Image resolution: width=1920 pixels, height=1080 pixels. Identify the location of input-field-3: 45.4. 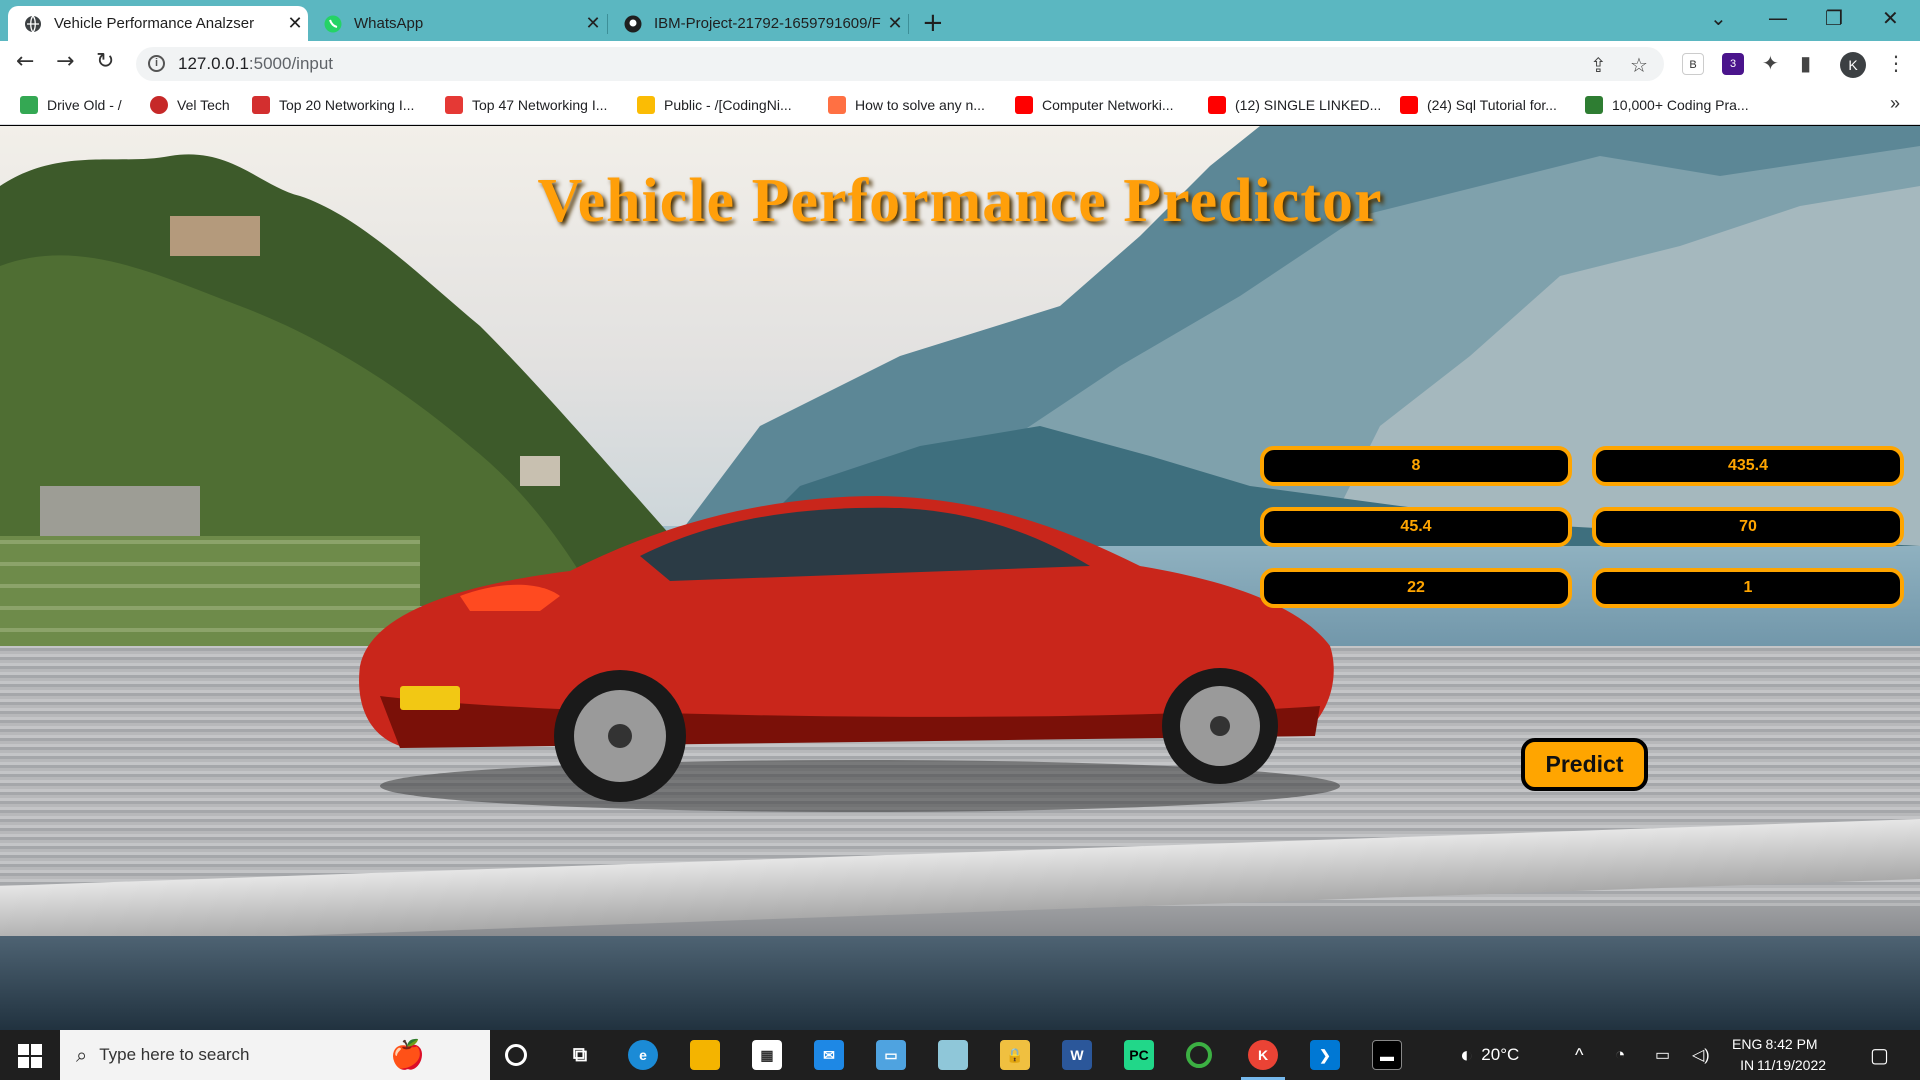
(1416, 527).